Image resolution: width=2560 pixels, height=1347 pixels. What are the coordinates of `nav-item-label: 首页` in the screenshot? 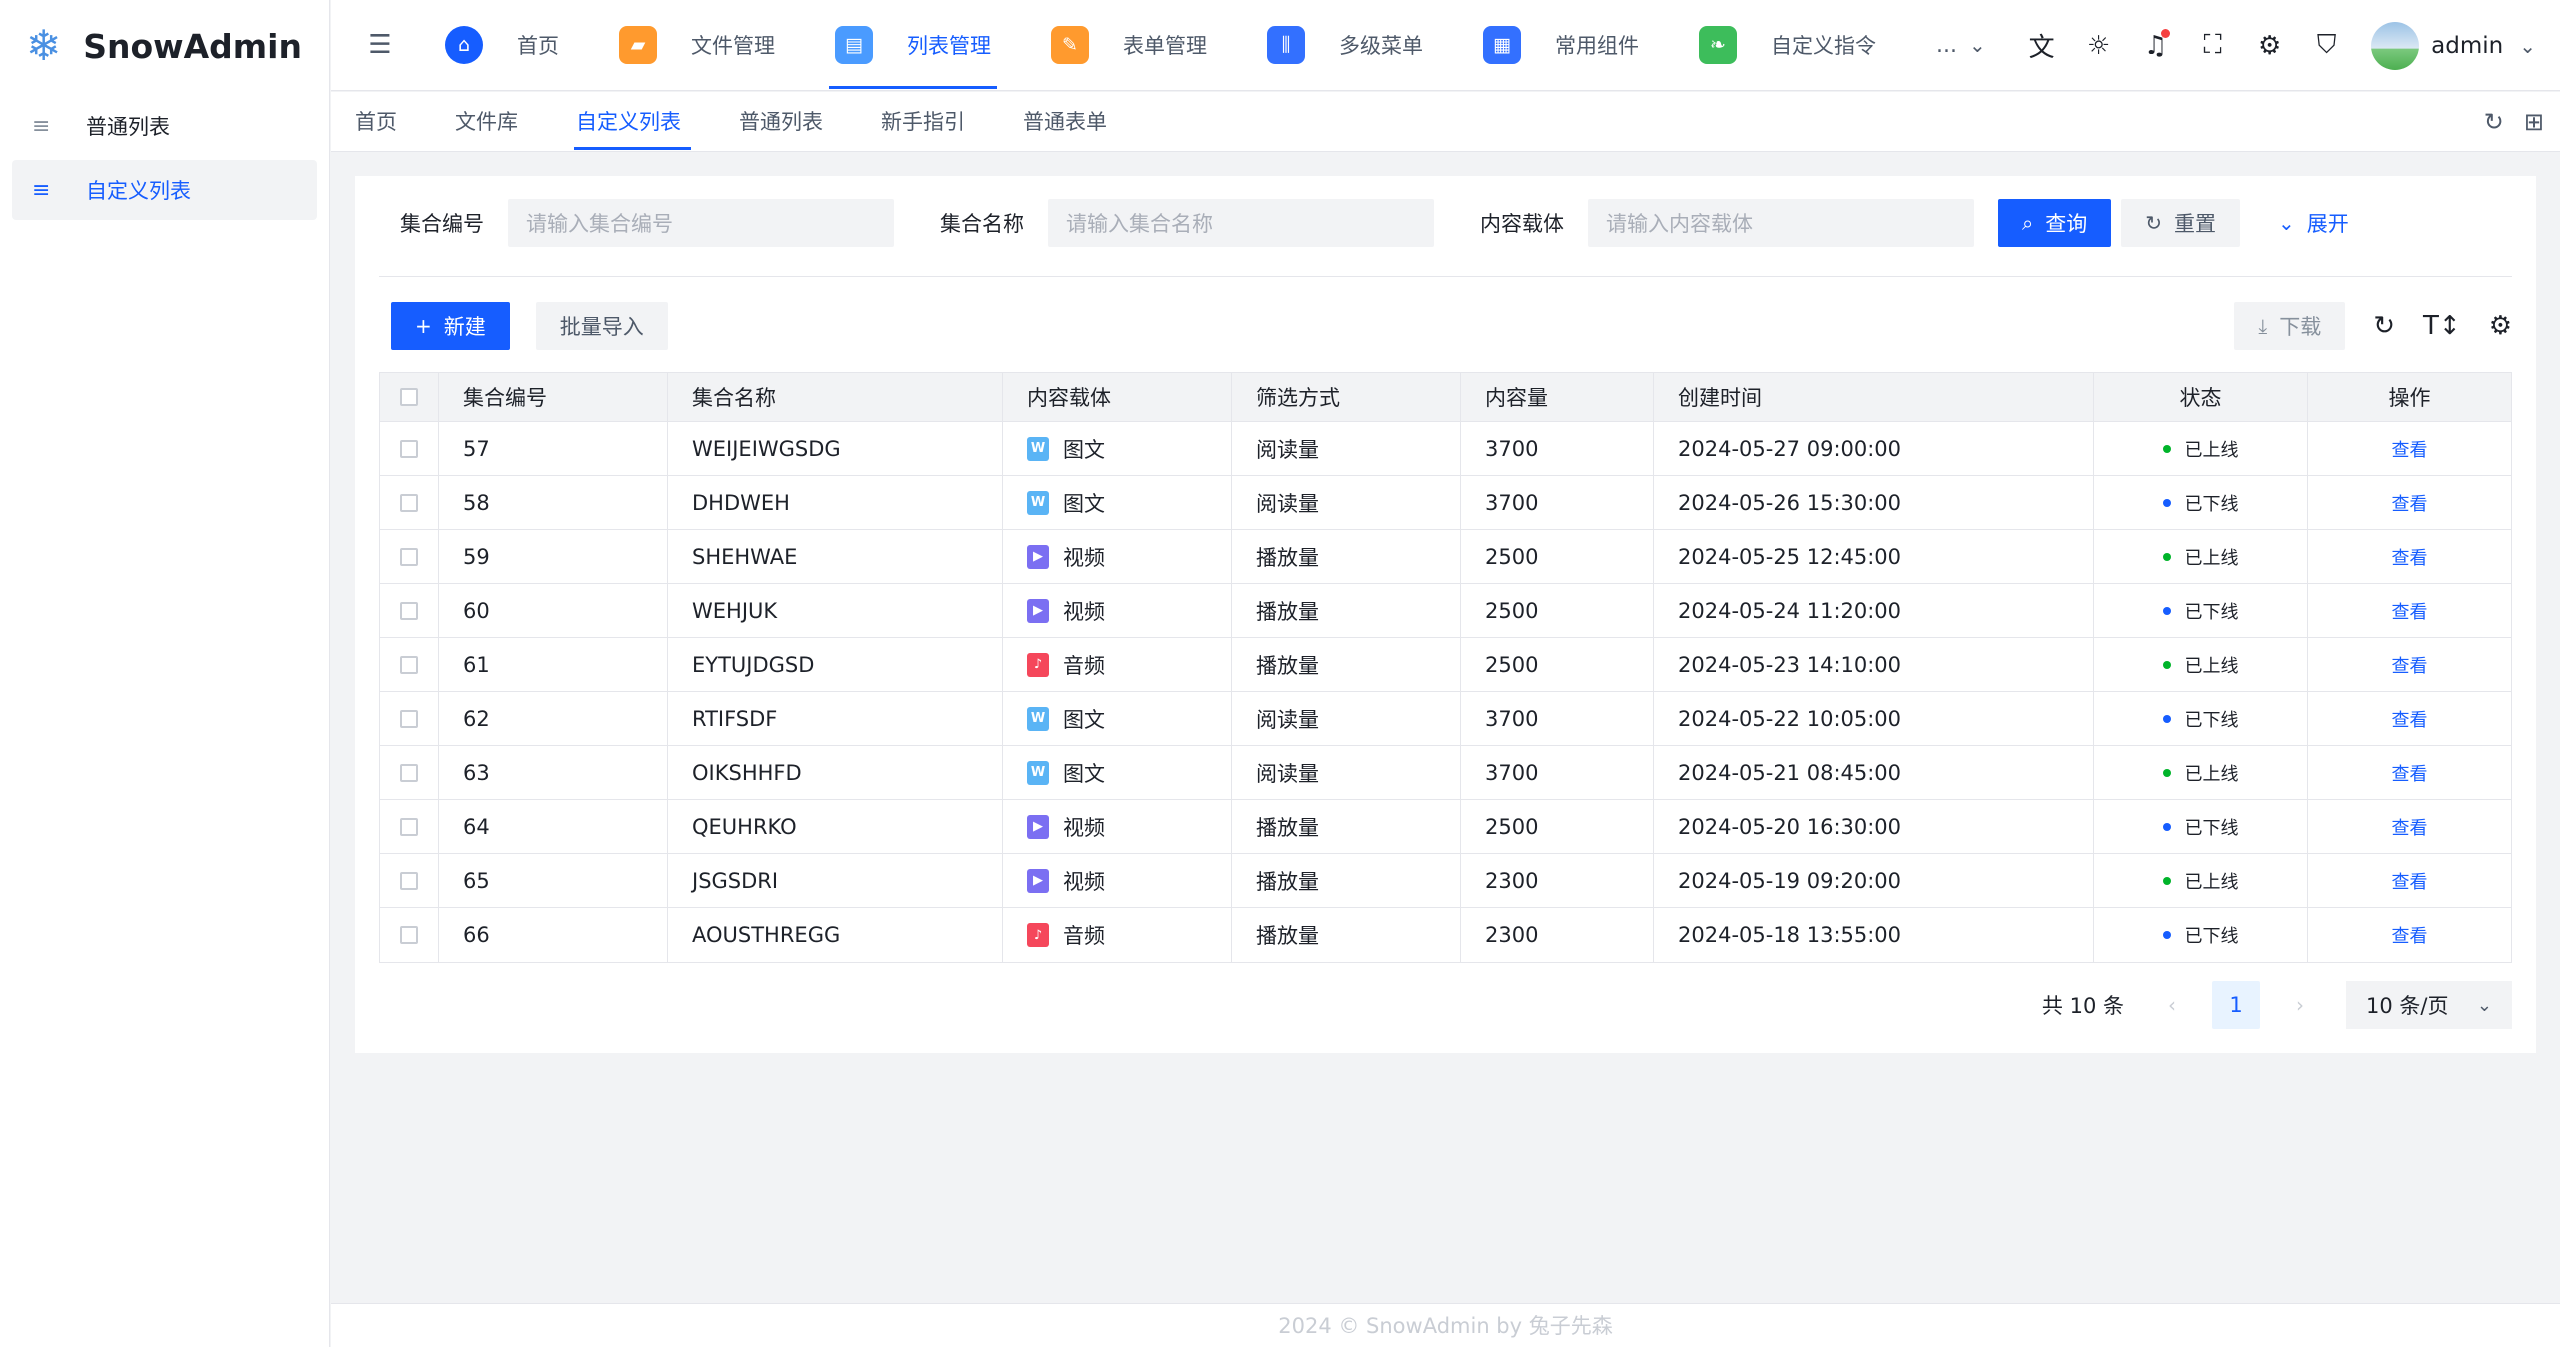 It's located at (538, 46).